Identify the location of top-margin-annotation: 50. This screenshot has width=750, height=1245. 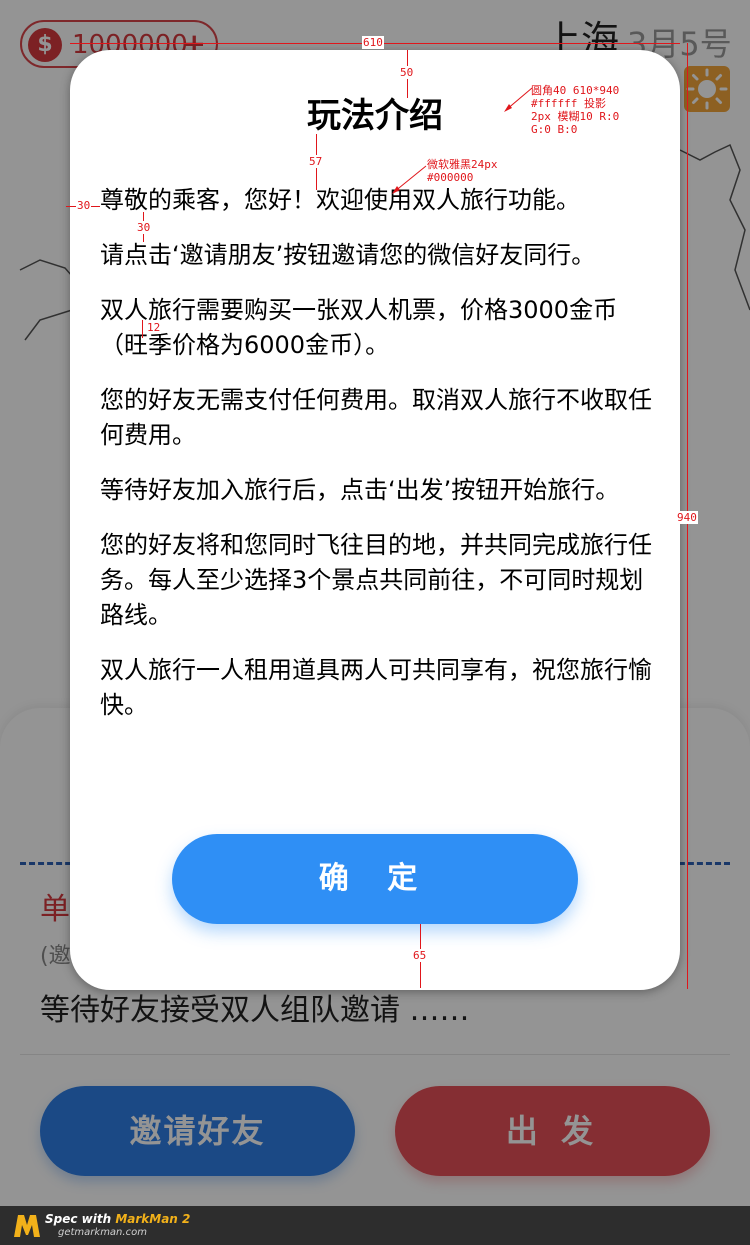
(407, 72).